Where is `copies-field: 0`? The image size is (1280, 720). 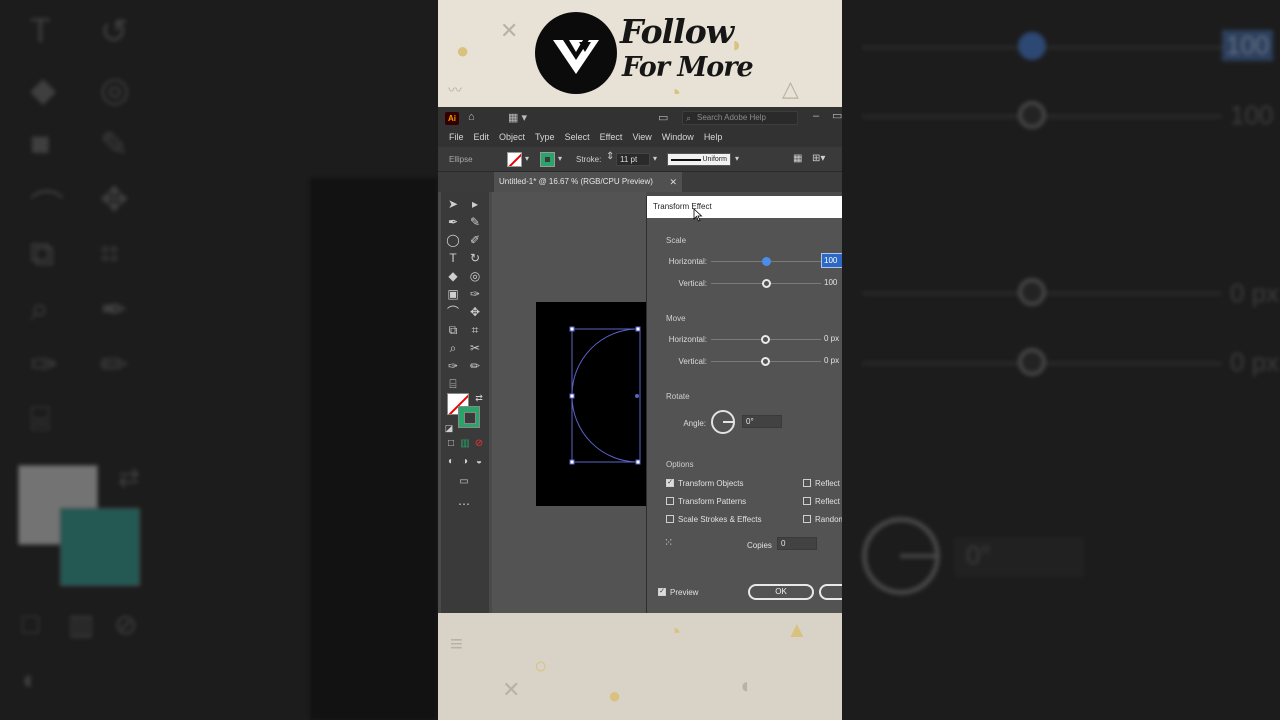 copies-field: 0 is located at coordinates (797, 543).